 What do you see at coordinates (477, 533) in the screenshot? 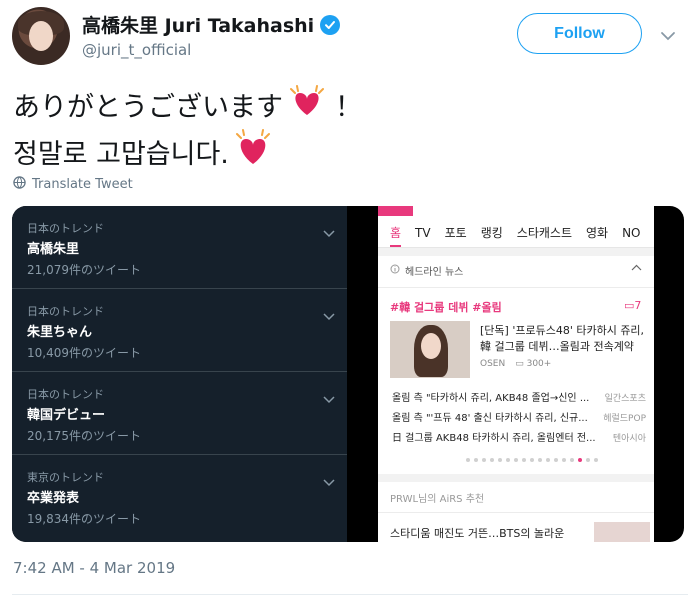
I see `bts-headline: 스타디움 매진도 거뜬…BTS의 놀라운` at bounding box center [477, 533].